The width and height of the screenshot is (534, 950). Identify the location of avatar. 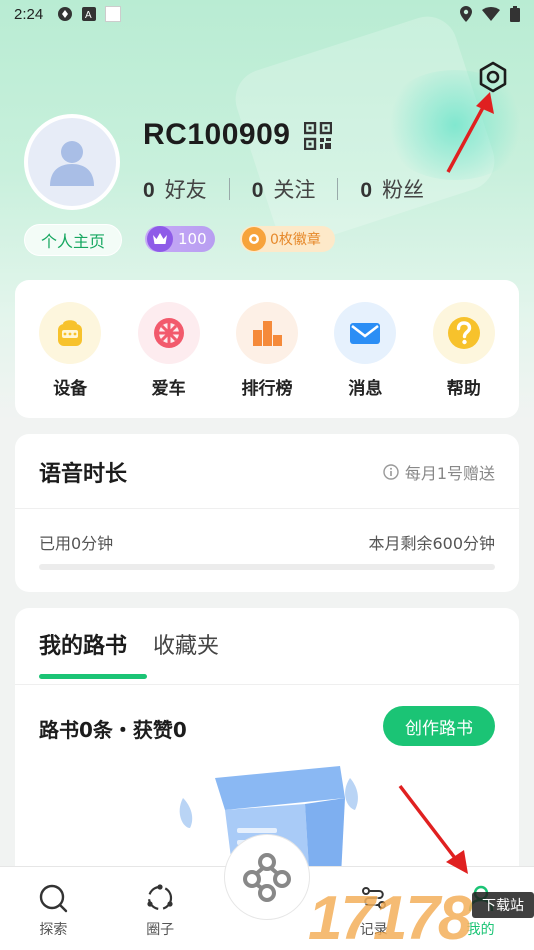
(72, 162).